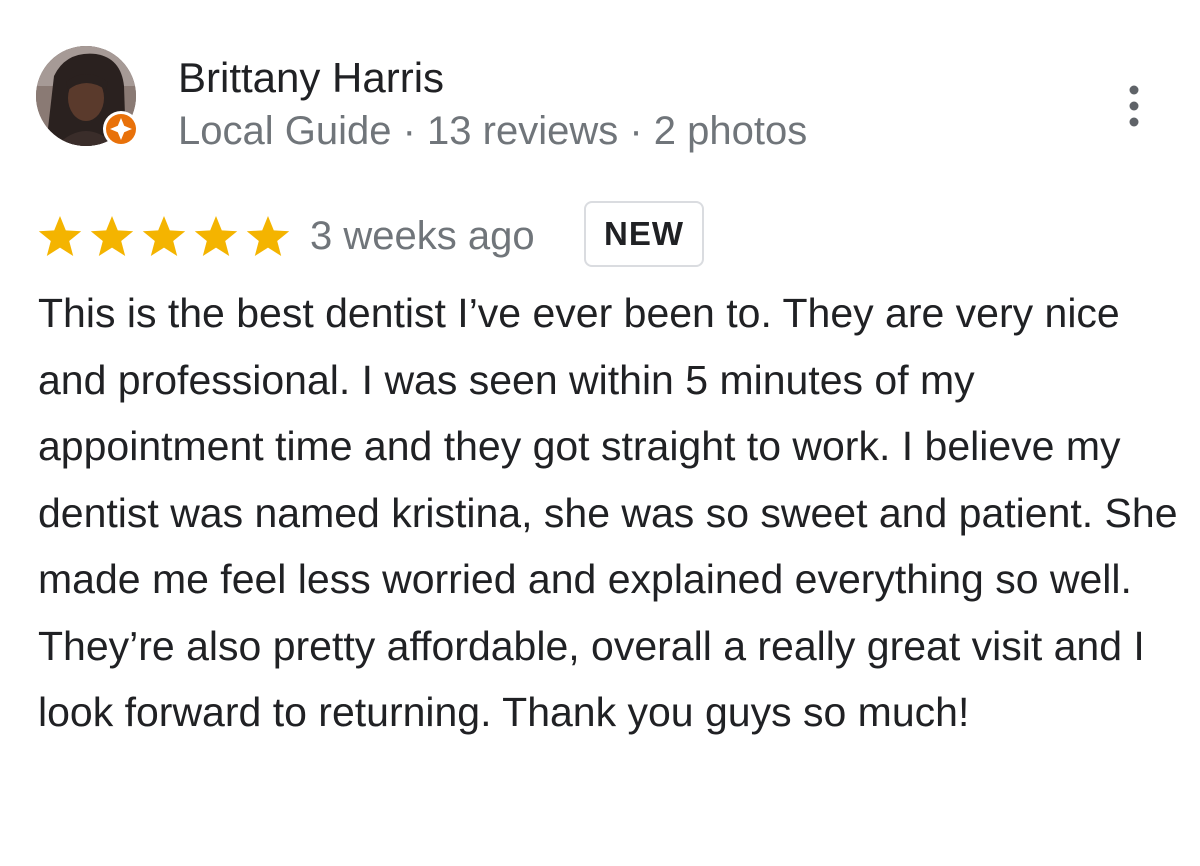 This screenshot has width=1200, height=866. Describe the element at coordinates (121, 129) in the screenshot. I see `local-guide-star-icon` at that location.